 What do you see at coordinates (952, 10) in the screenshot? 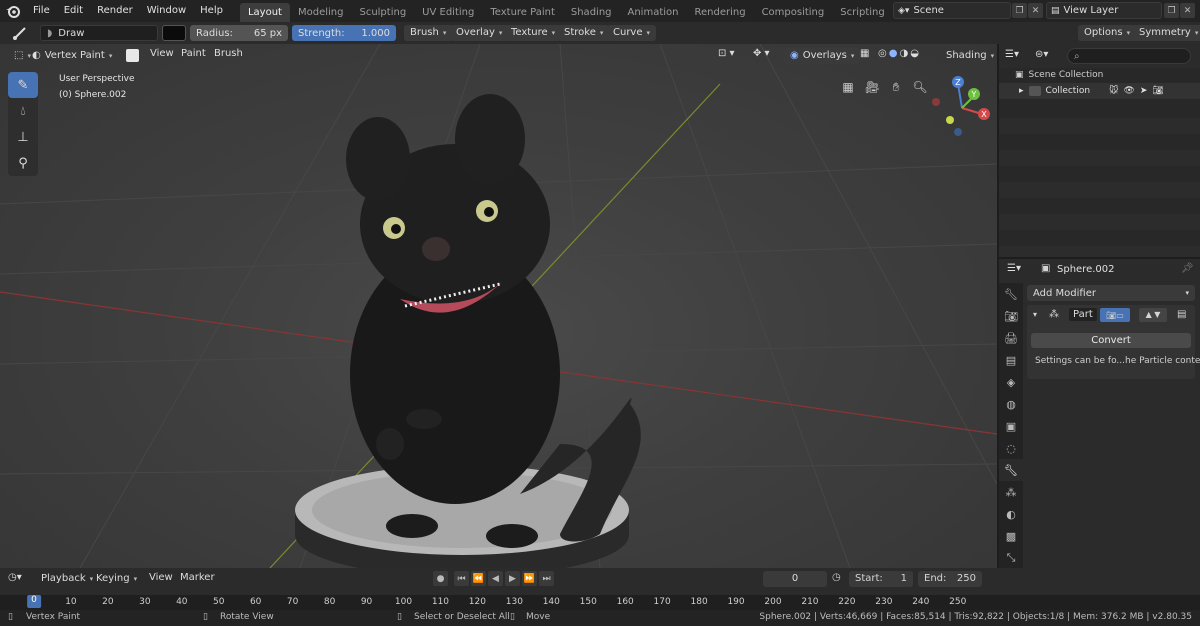
I see `scene-selector: ◈▾ Scene` at bounding box center [952, 10].